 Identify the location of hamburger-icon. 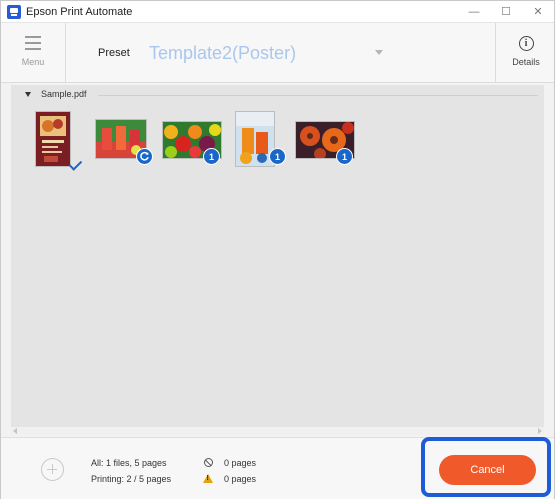
(33, 43).